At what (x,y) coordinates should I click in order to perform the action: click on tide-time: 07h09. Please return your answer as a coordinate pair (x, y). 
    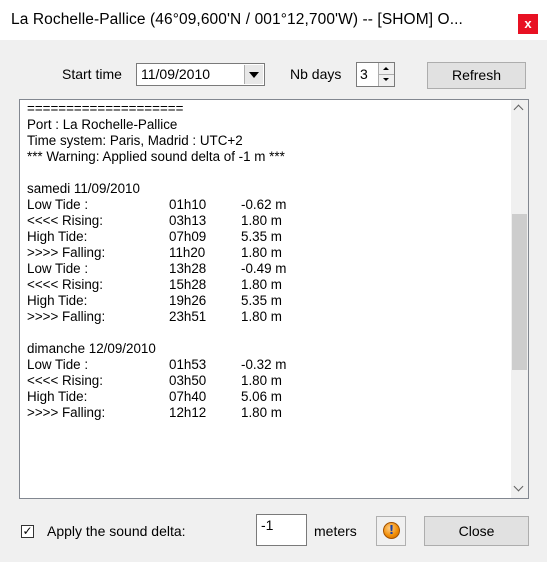
    Looking at the image, I should click on (188, 236).